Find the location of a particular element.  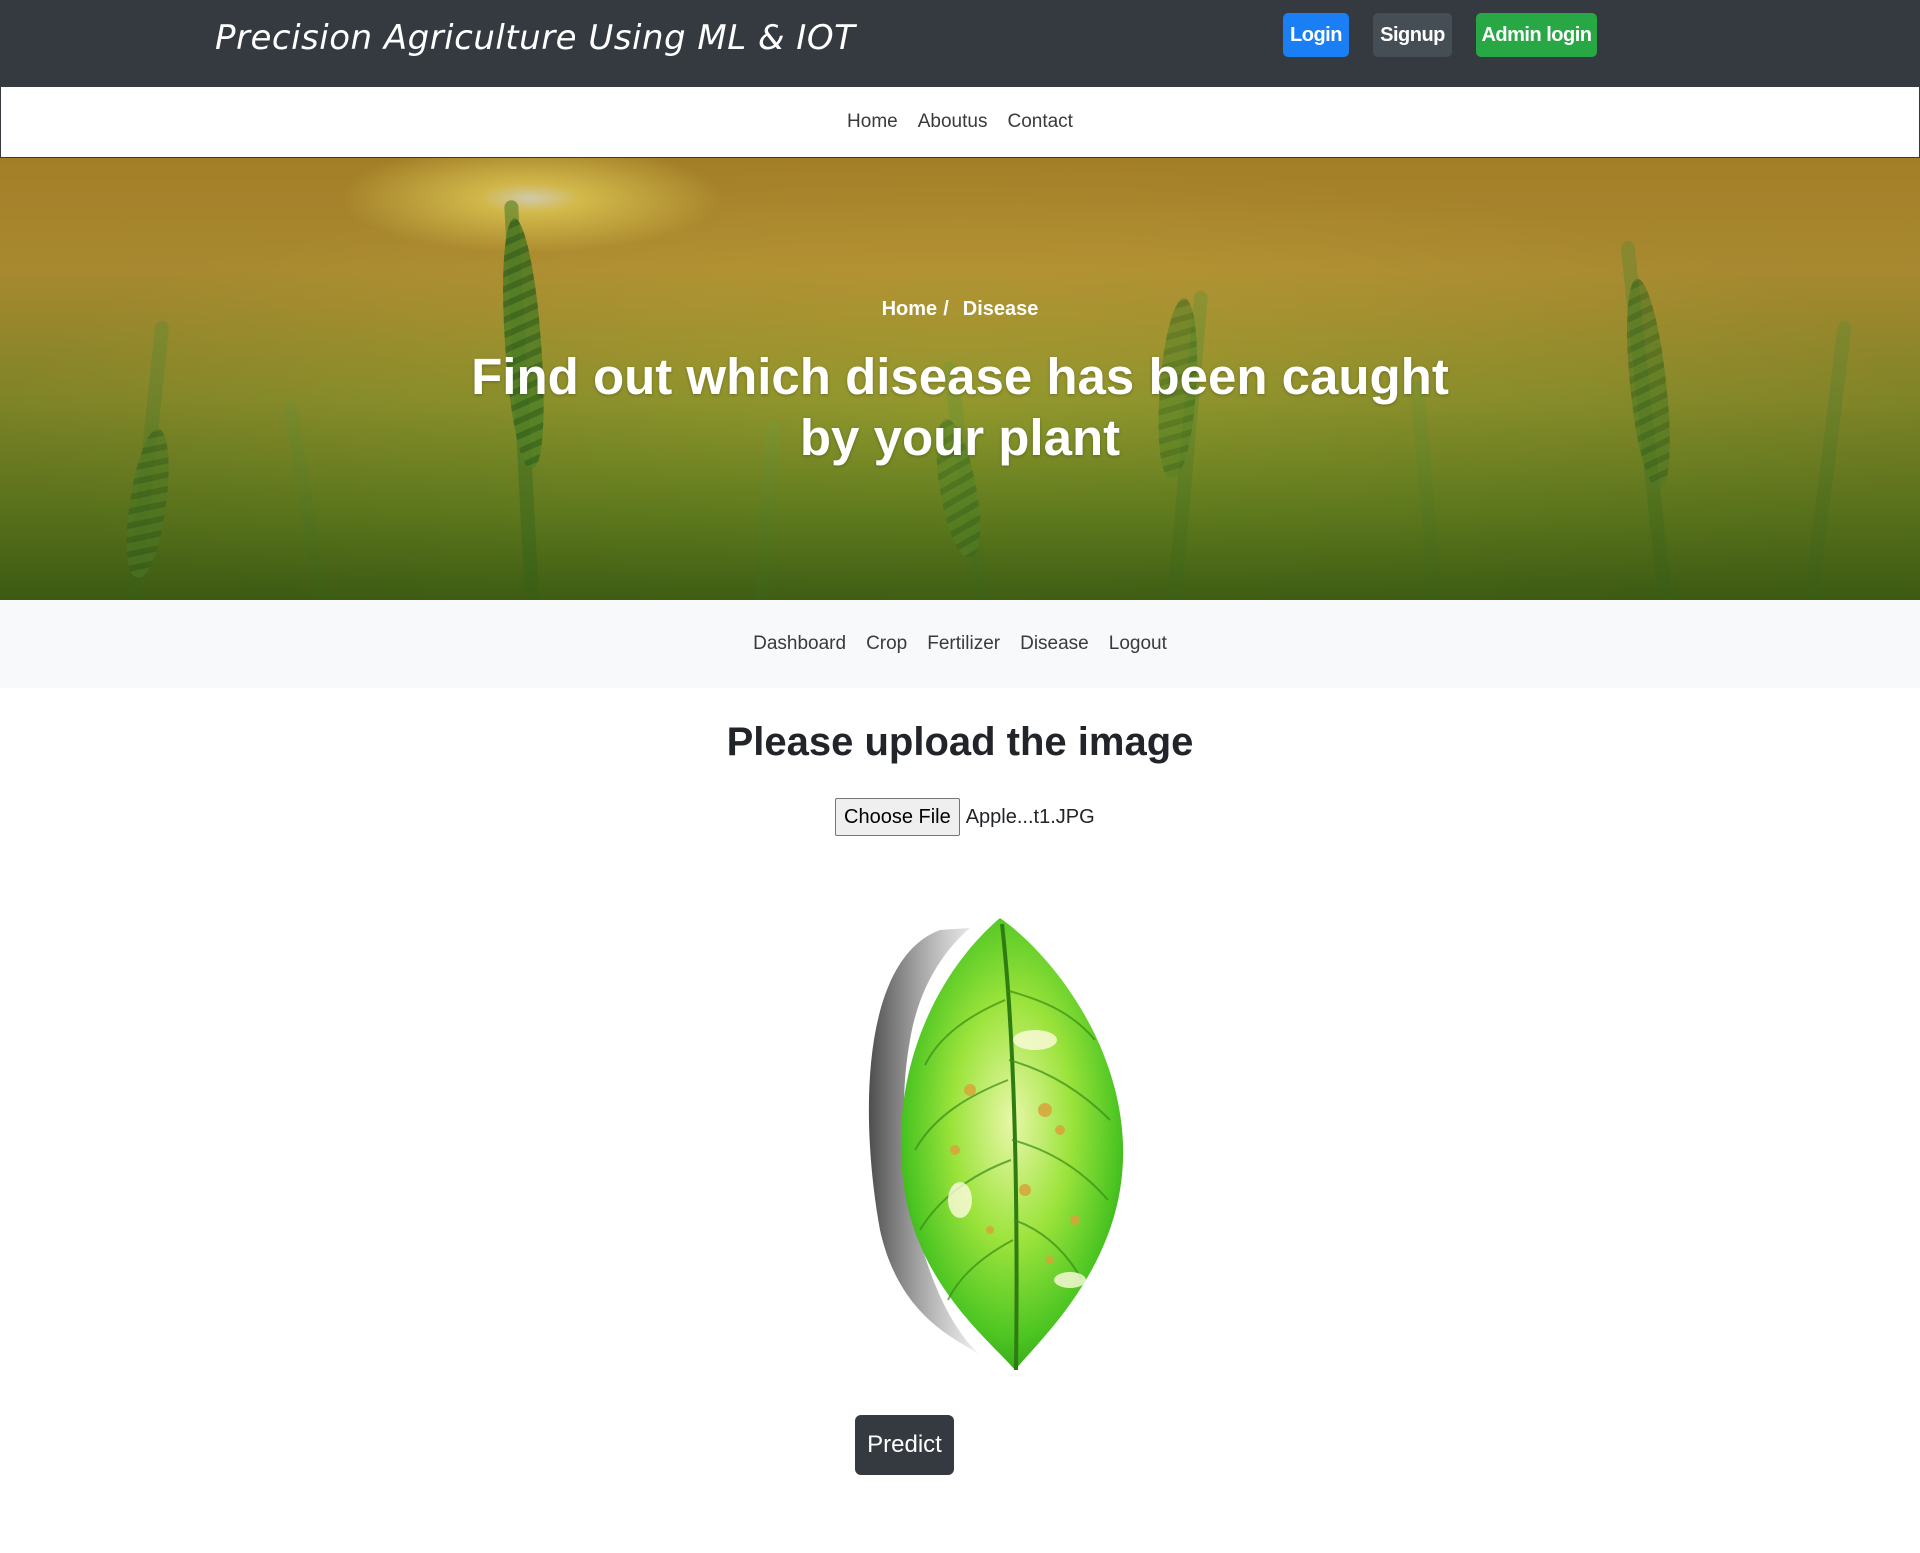

file-input: Choose File Apple...t1.JPG is located at coordinates (965, 817).